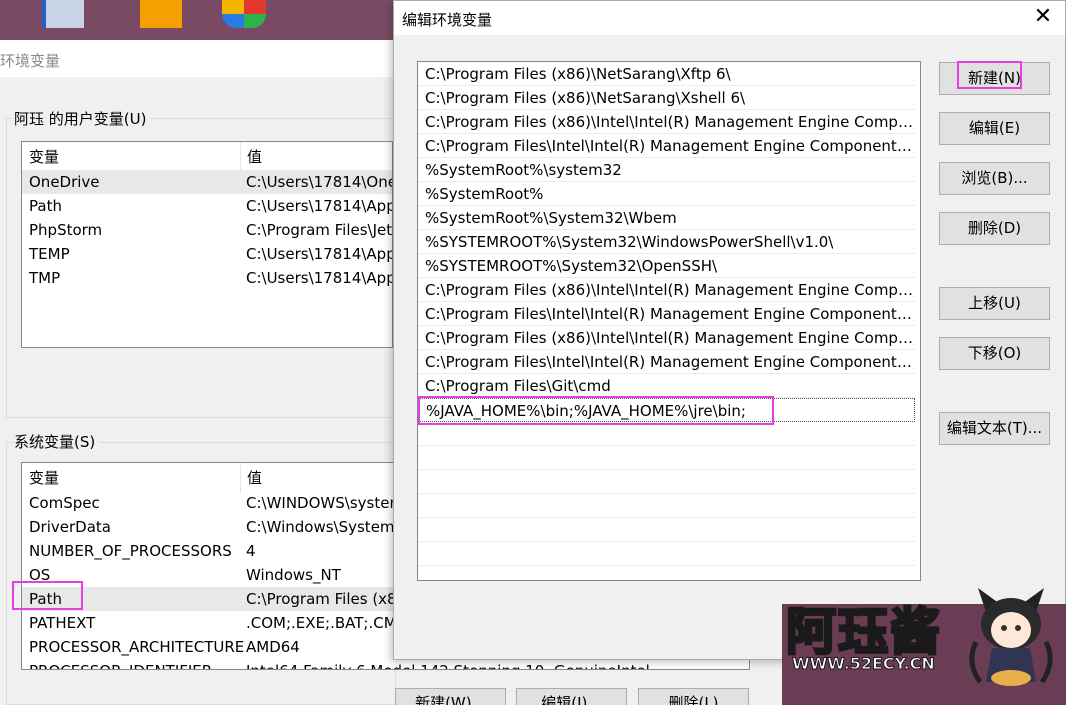 The image size is (1066, 705). What do you see at coordinates (994, 303) in the screenshot?
I see `move-up-button: 上移(U)` at bounding box center [994, 303].